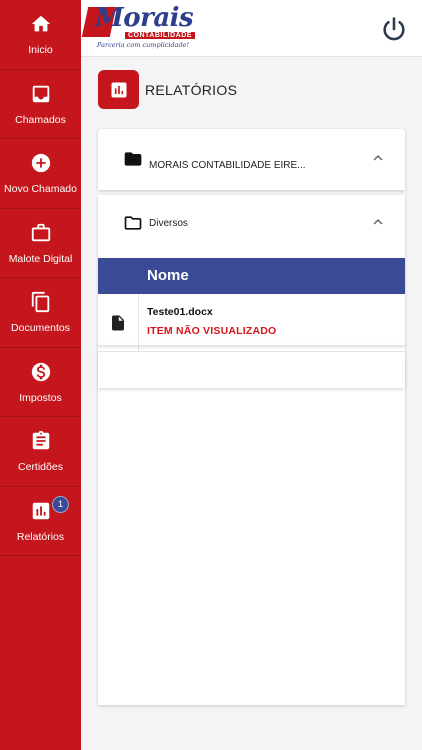 This screenshot has width=422, height=750. Describe the element at coordinates (40, 397) in the screenshot. I see `sidebar-item-label: Impostos` at that location.